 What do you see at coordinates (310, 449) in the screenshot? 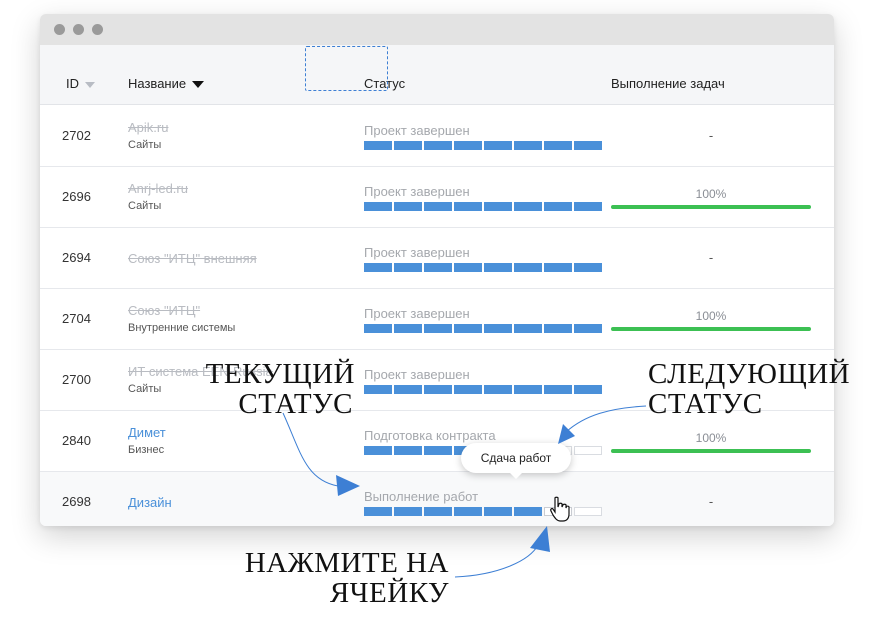
I see `current-status-arrow` at bounding box center [310, 449].